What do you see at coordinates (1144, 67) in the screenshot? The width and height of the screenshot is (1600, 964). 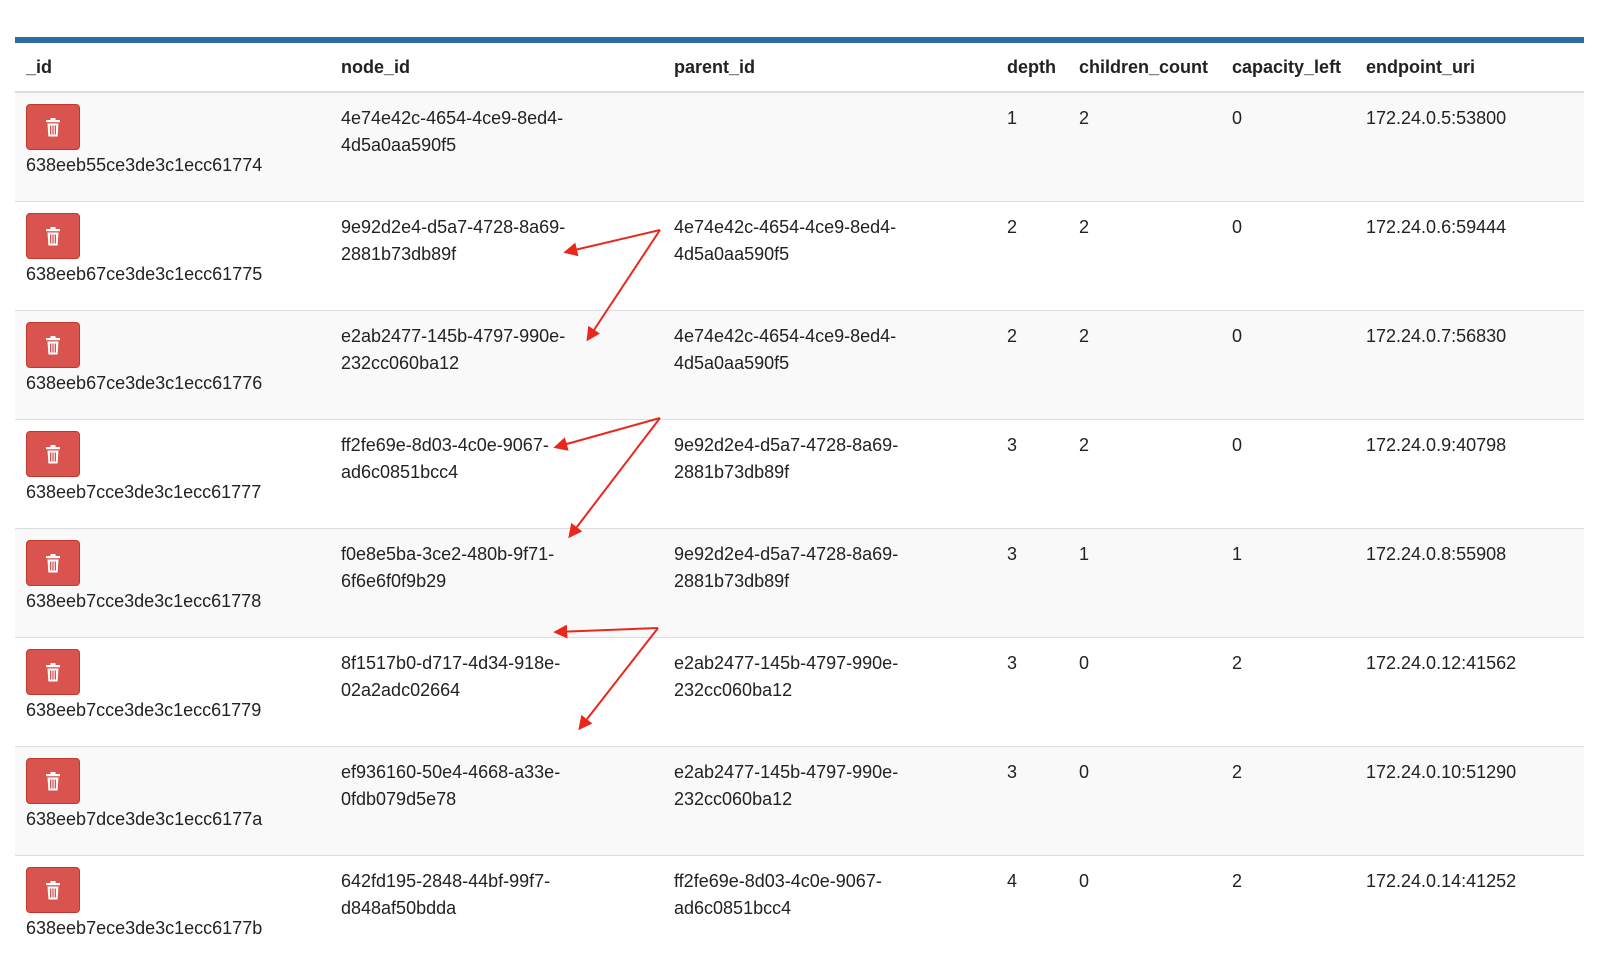 I see `column-header-children-count: children_count` at bounding box center [1144, 67].